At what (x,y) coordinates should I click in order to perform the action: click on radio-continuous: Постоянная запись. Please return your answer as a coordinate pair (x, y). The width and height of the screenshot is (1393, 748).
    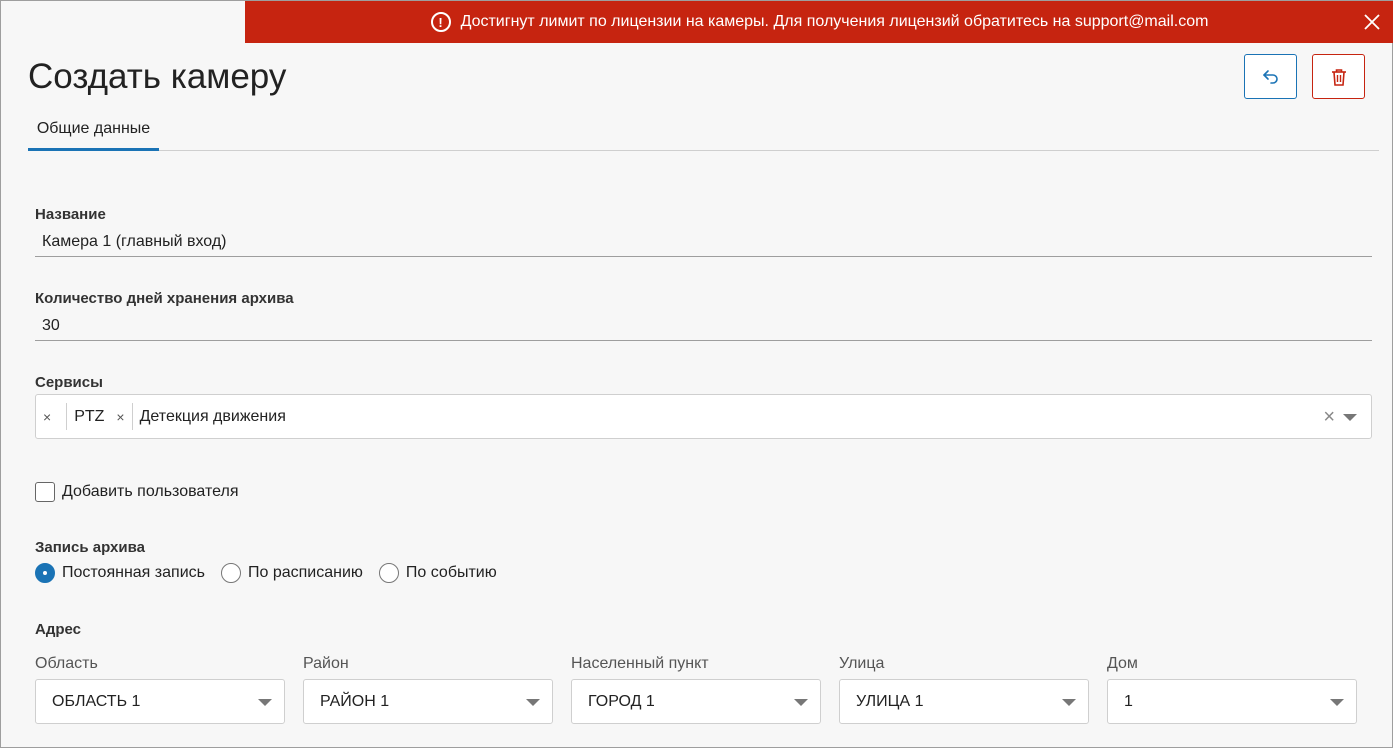
    Looking at the image, I should click on (120, 573).